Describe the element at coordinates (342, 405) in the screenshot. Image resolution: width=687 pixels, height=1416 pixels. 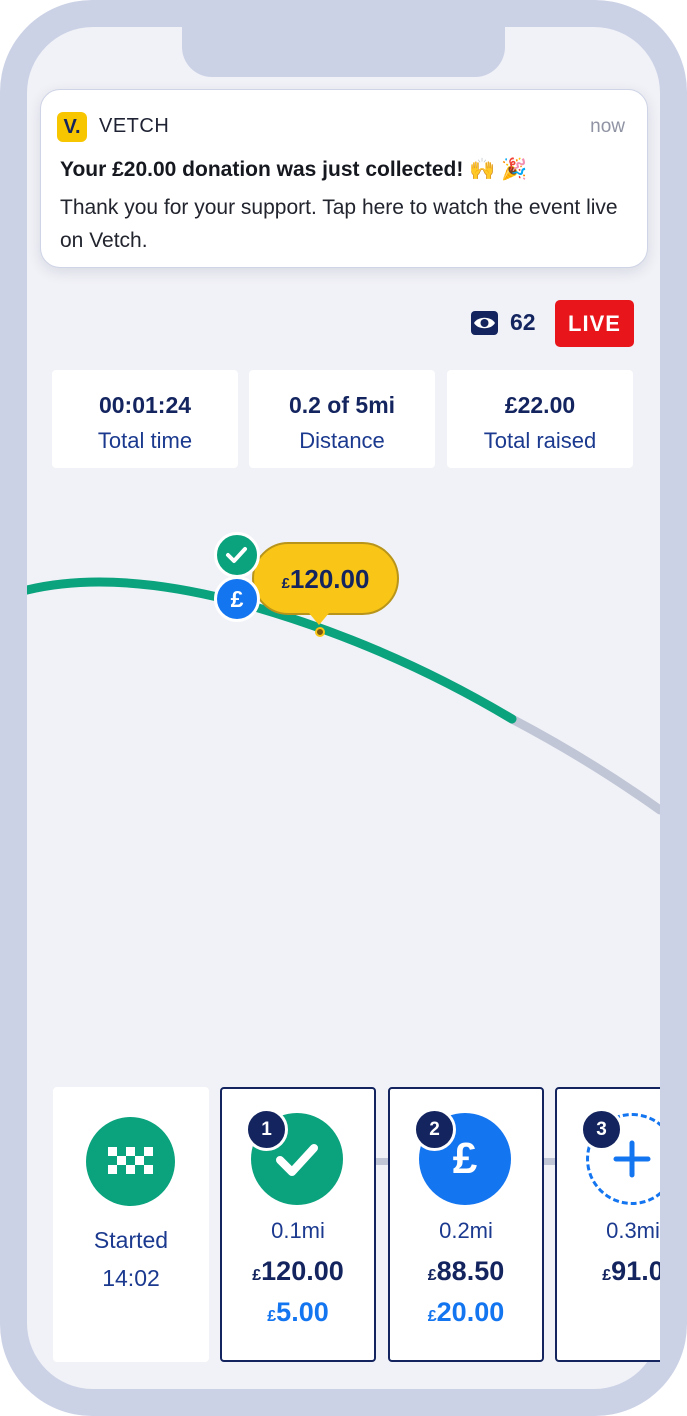
I see `stat-value: 0.2 of 5mi` at that location.